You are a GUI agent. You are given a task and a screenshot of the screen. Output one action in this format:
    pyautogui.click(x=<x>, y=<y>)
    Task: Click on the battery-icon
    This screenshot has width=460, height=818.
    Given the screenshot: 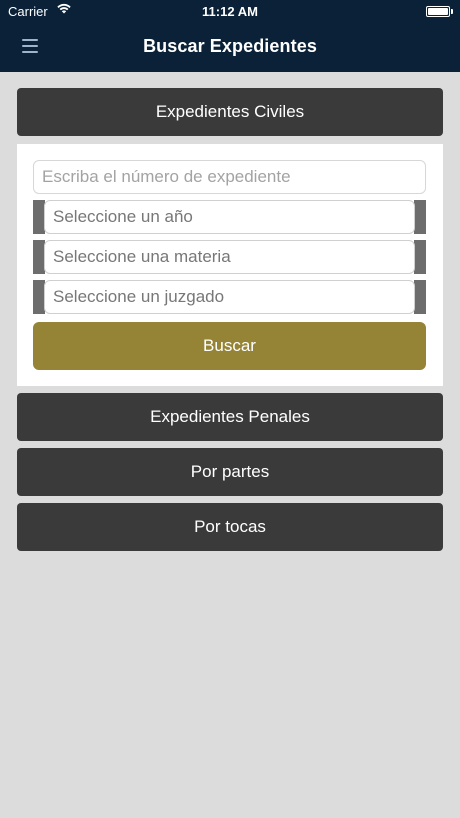 What is the action you would take?
    pyautogui.click(x=438, y=11)
    